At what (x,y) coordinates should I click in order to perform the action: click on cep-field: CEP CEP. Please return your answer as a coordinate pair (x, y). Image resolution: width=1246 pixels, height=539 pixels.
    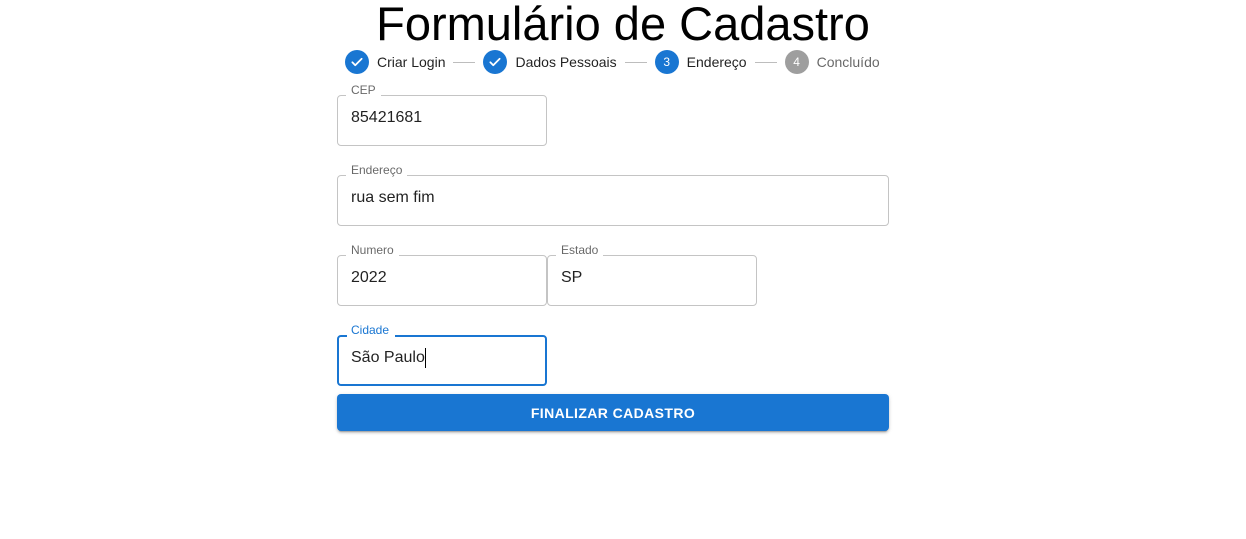
    Looking at the image, I should click on (442, 114).